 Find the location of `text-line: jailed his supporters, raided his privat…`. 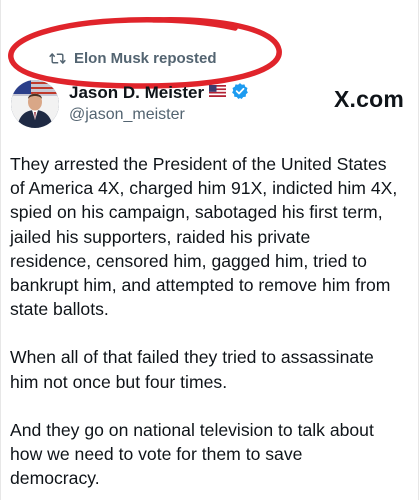

text-line: jailed his supporters, raided his privat… is located at coordinates (160, 236).